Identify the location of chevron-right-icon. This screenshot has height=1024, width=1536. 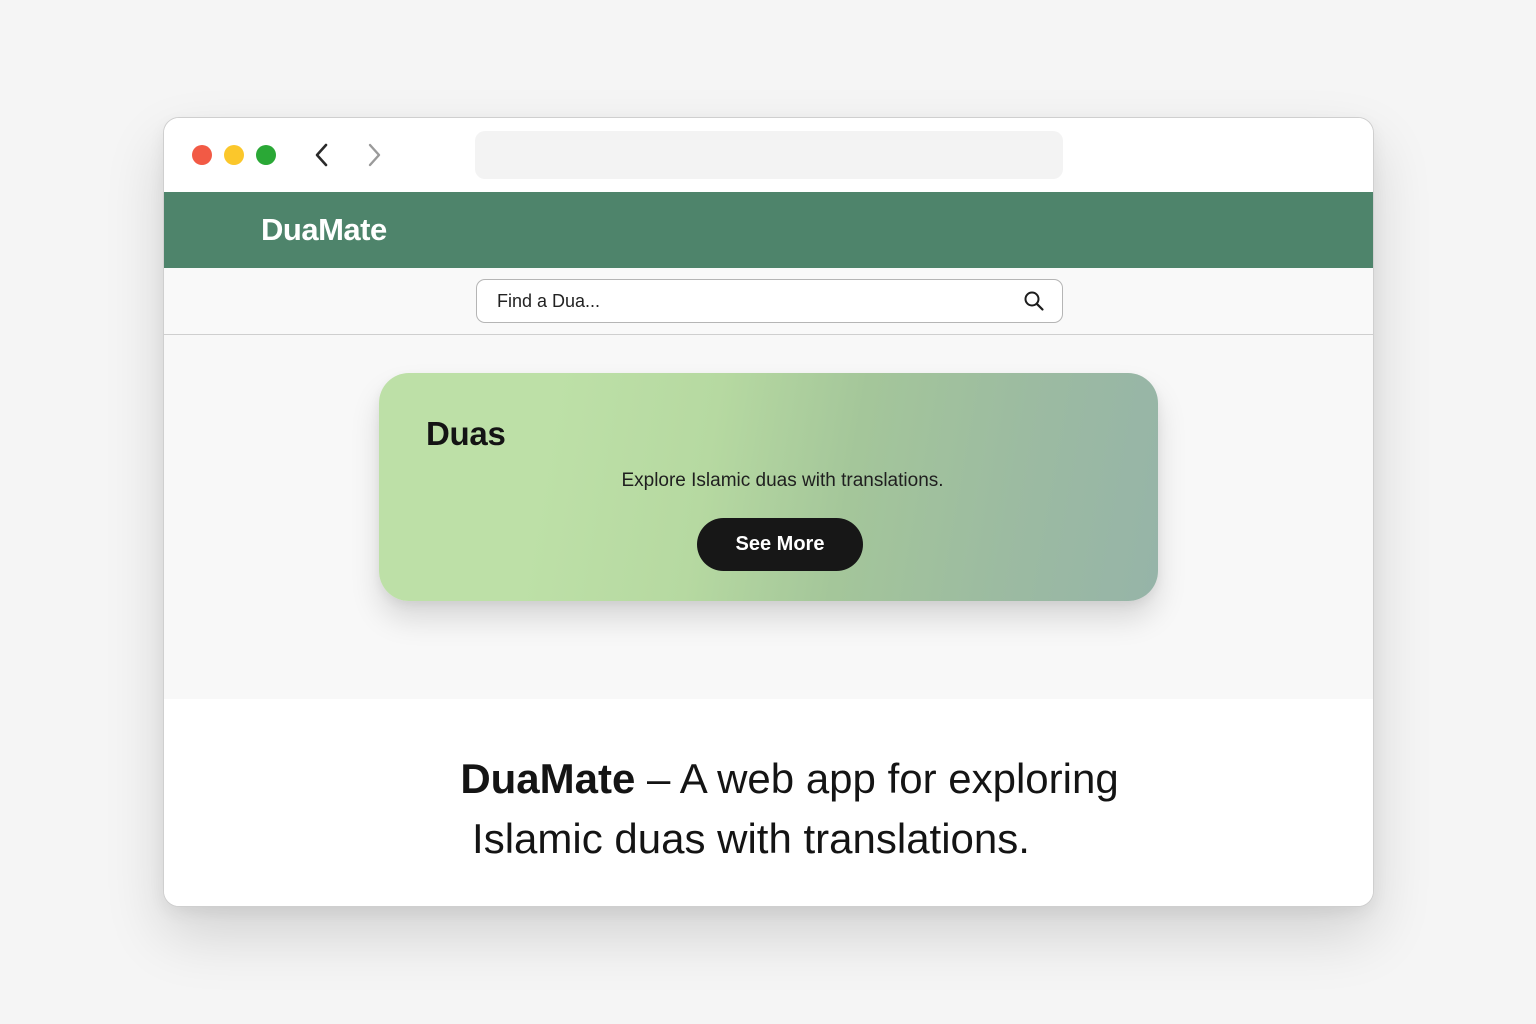
(374, 155).